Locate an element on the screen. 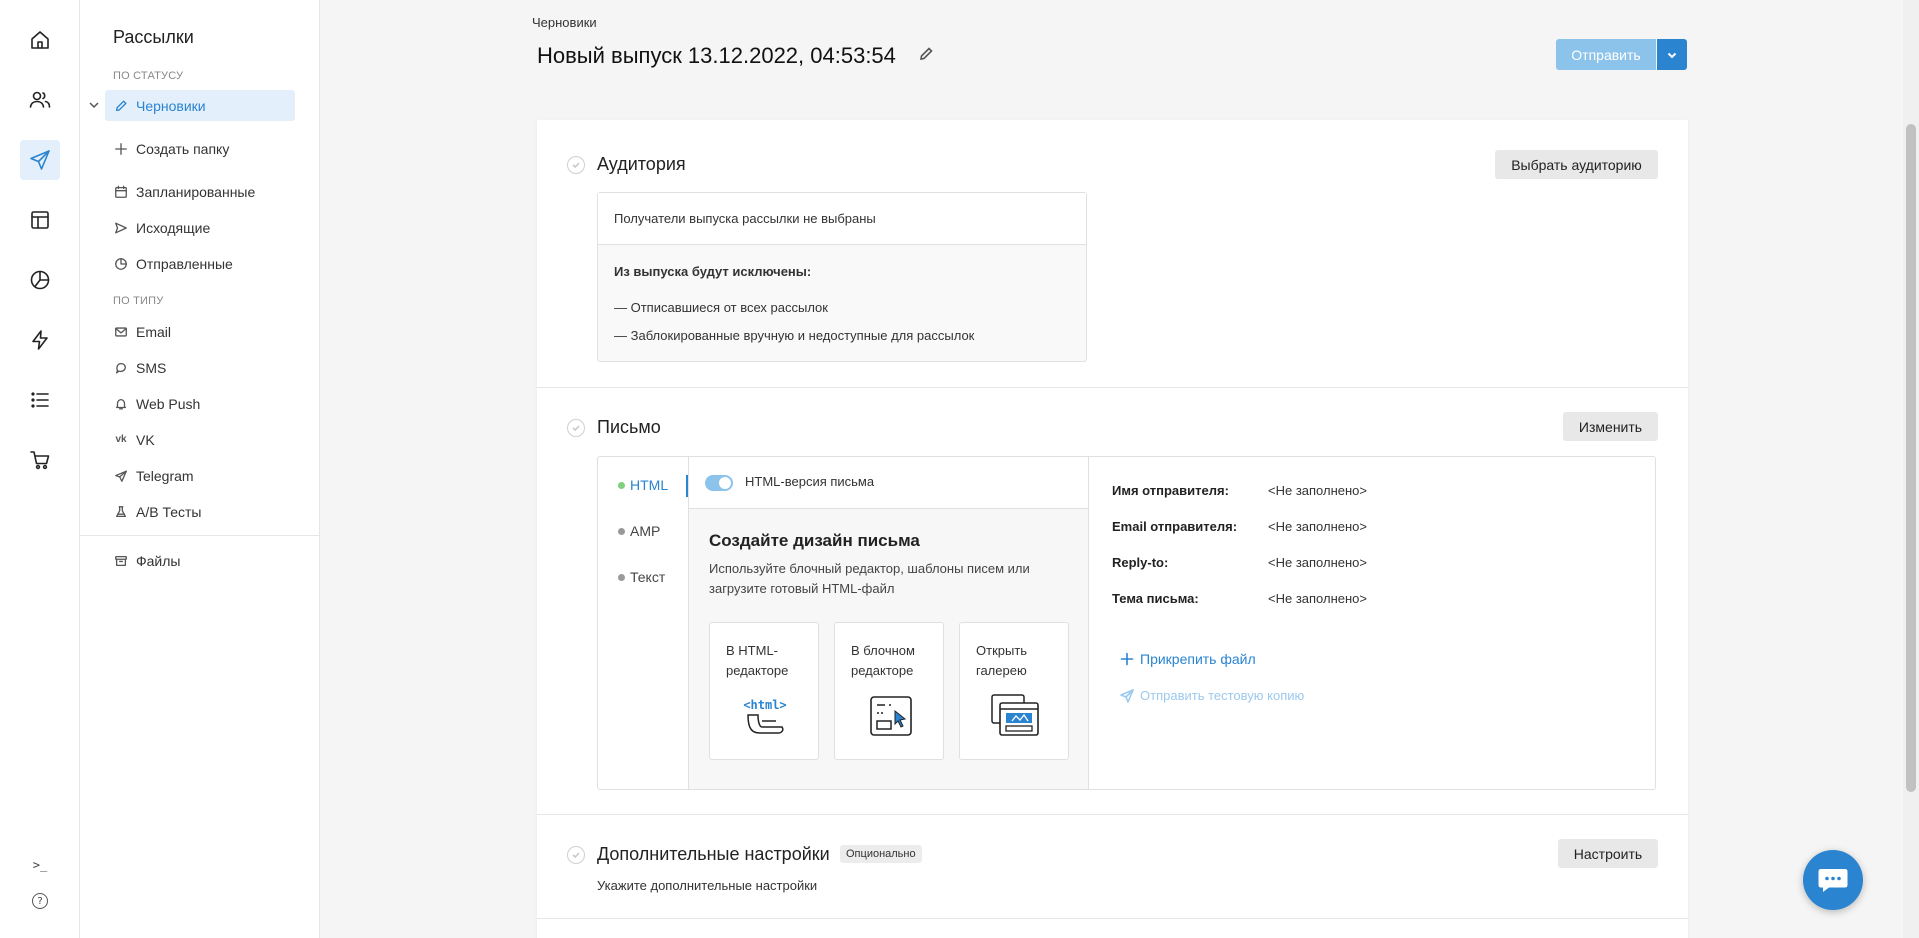  toggle-label: HTML-версия письма is located at coordinates (810, 481).